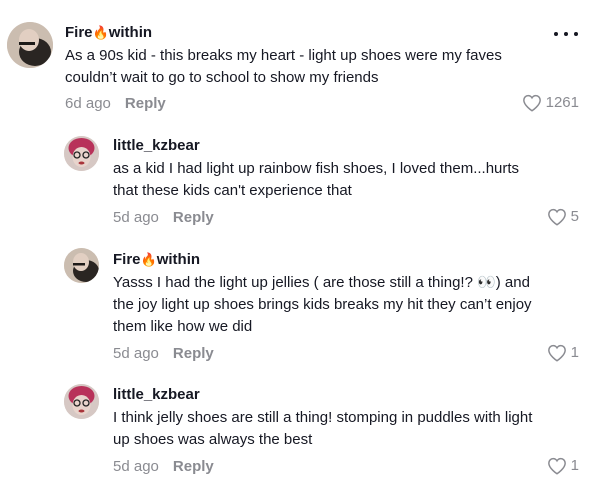 Image resolution: width=597 pixels, height=489 pixels. What do you see at coordinates (115, 104) in the screenshot?
I see `comment-meta: 6d ago Reply` at bounding box center [115, 104].